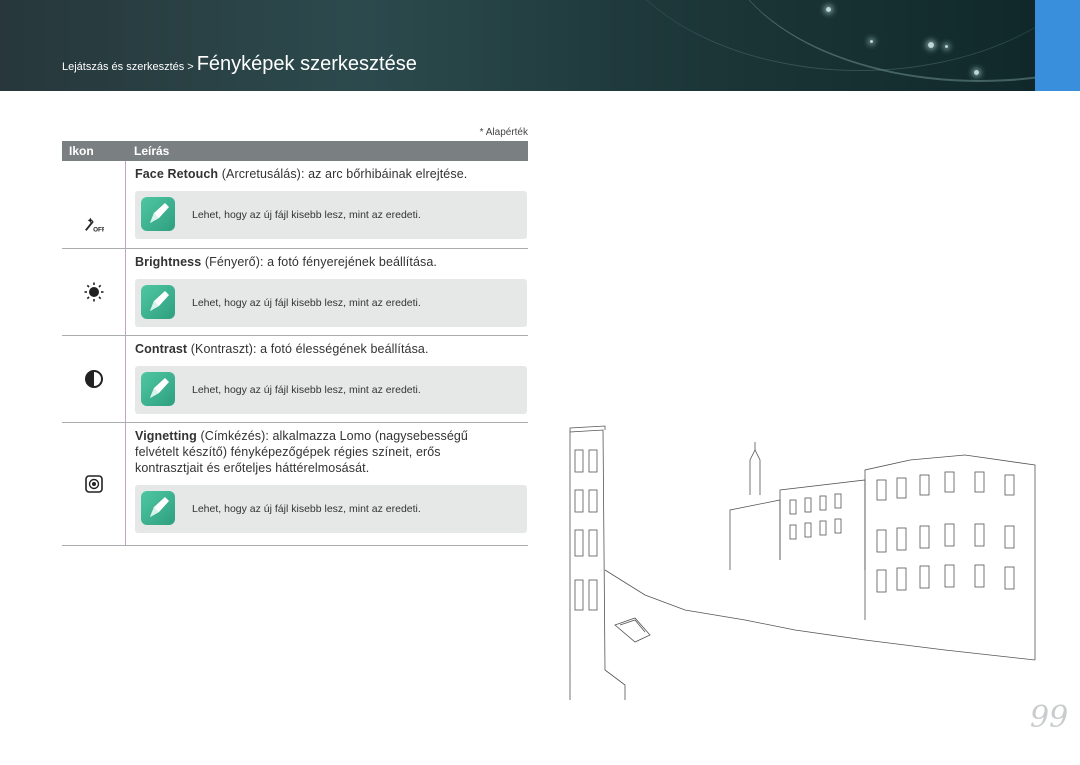 This screenshot has width=1080, height=765. I want to click on option-name: Contrast, so click(161, 349).